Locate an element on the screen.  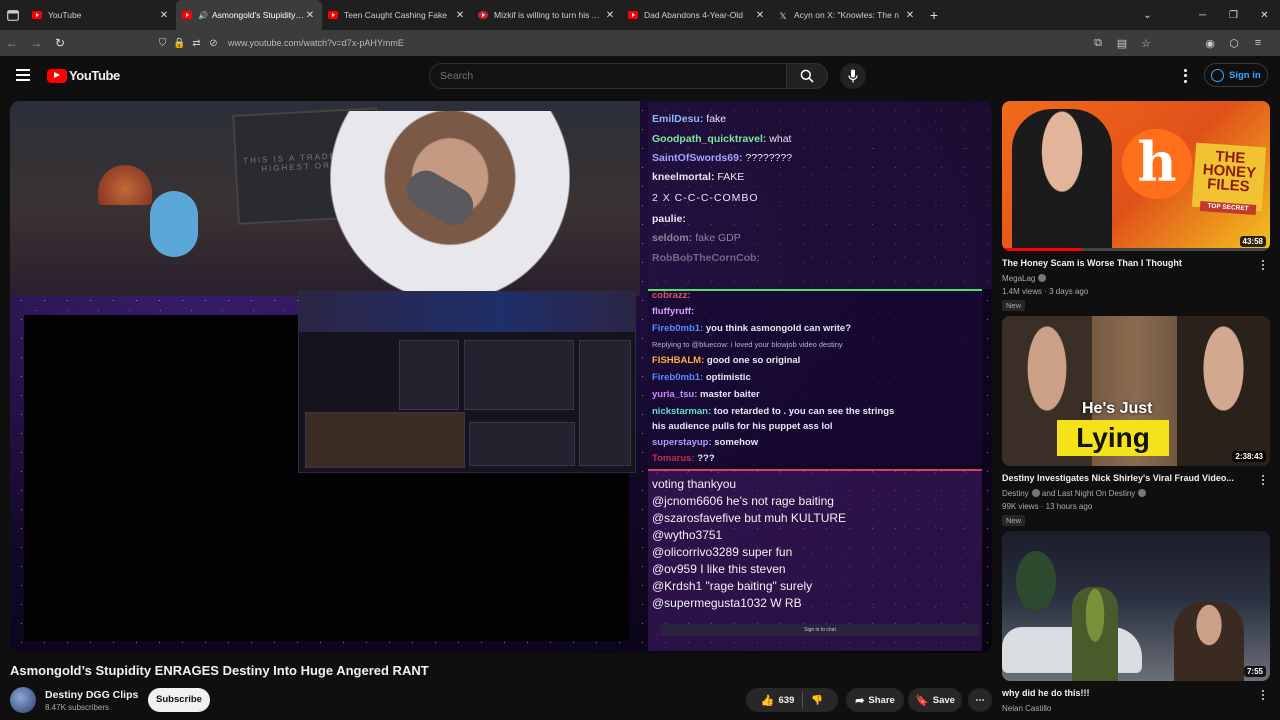
screen-share-window is located at coordinates (467, 382).